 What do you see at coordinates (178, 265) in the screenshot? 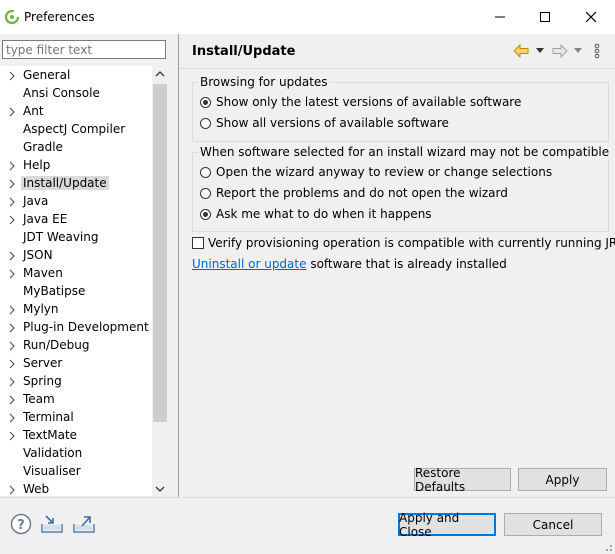
I see `panel-divider` at bounding box center [178, 265].